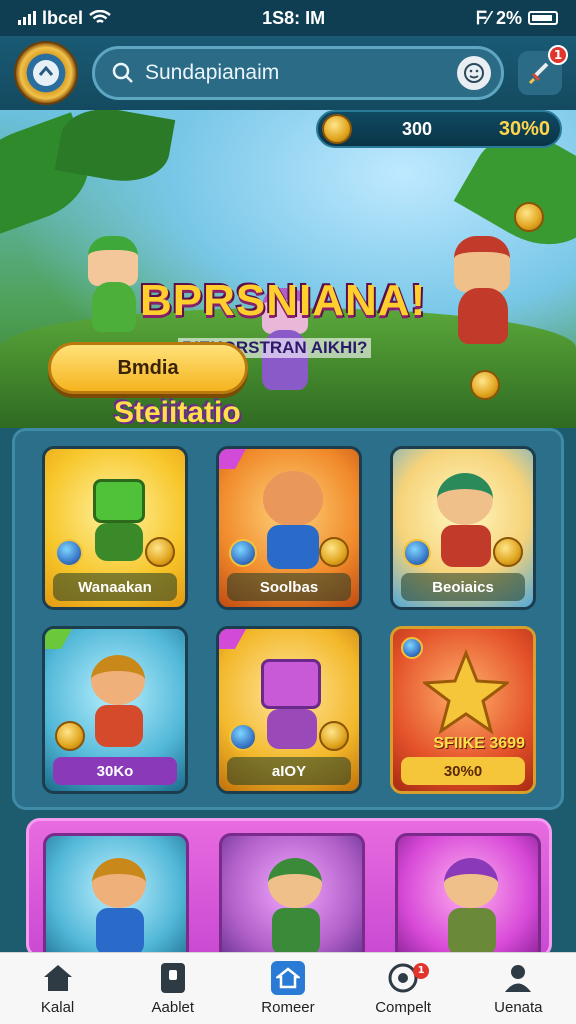  What do you see at coordinates (439, 129) in the screenshot?
I see `currency-bar: 300 30%0` at bounding box center [439, 129].